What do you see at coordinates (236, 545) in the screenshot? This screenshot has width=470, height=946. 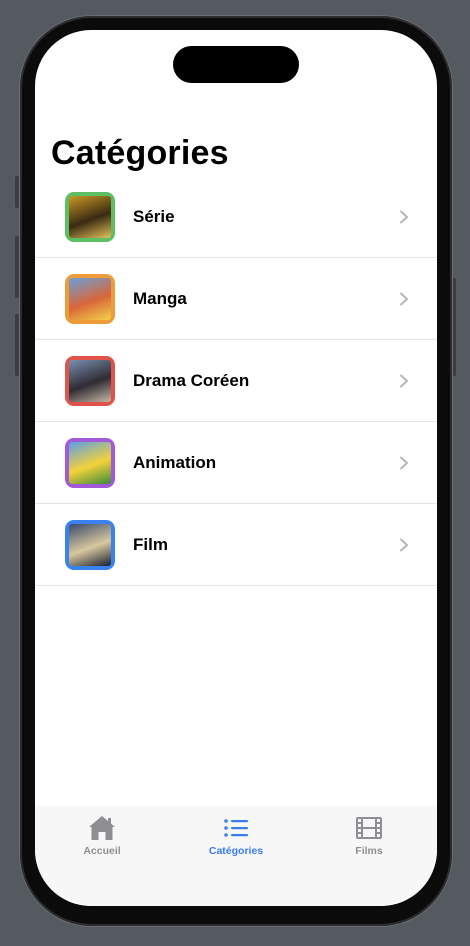 I see `category-row: Film` at bounding box center [236, 545].